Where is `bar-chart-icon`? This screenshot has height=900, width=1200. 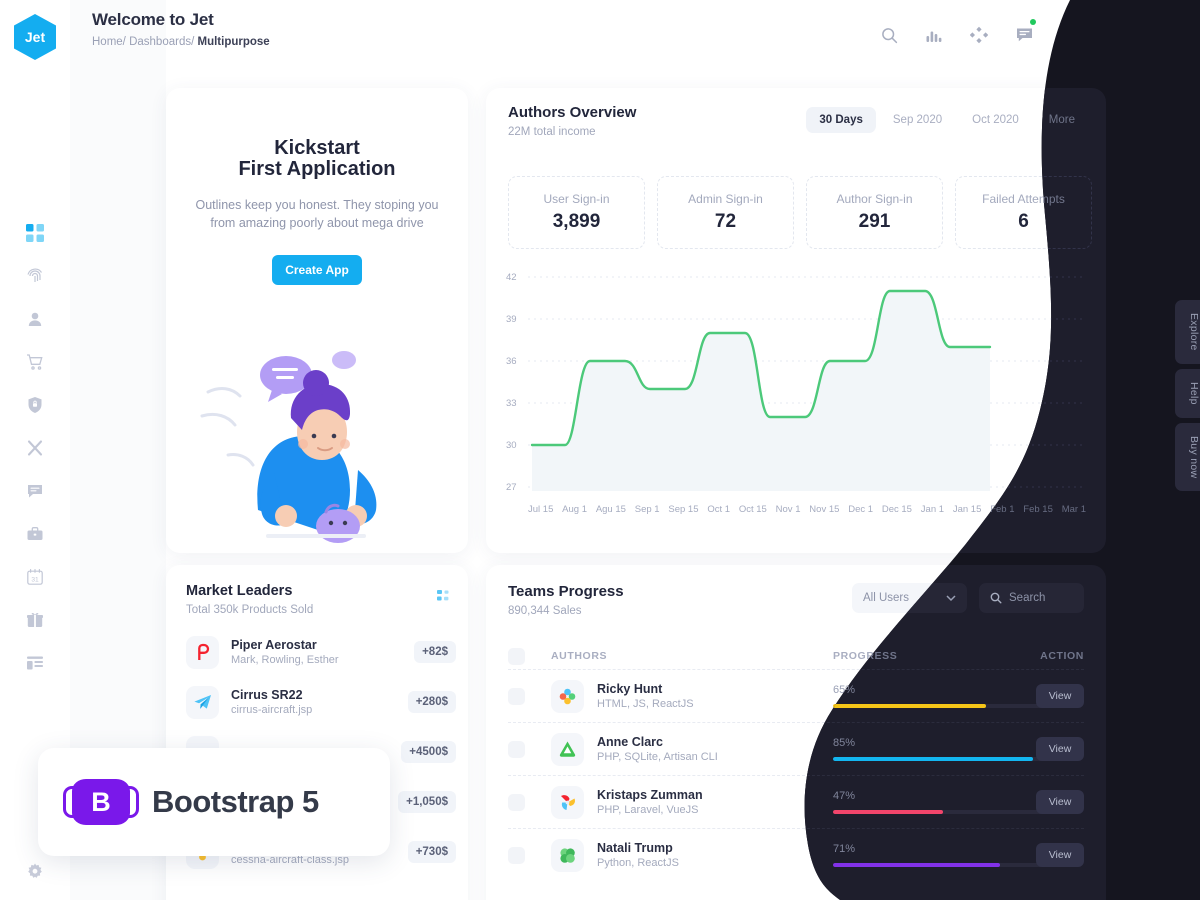
bar-chart-icon is located at coordinates (934, 35).